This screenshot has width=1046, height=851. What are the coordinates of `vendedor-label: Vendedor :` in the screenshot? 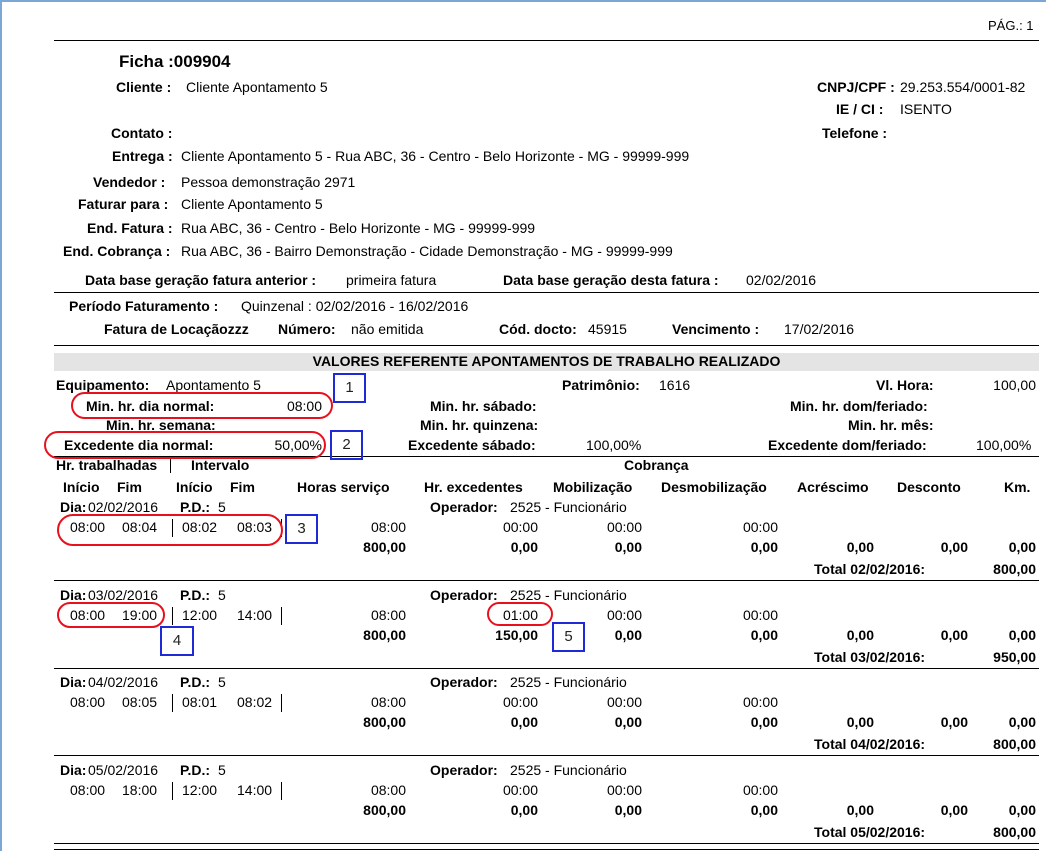 It's located at (129, 182).